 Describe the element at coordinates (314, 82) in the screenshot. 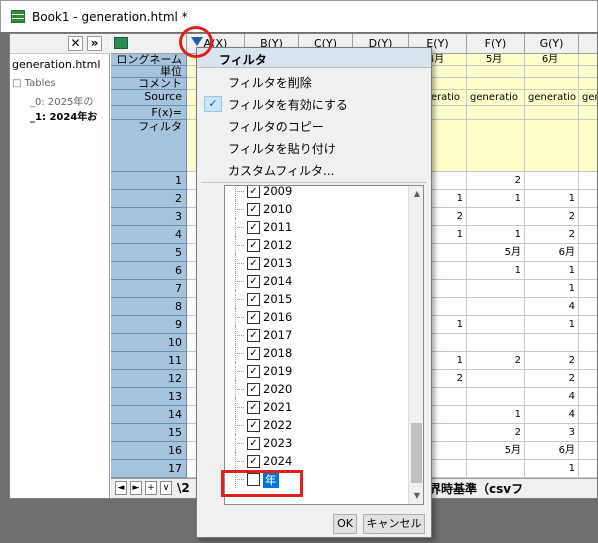

I see `filter-menu-item: フィルタを削除` at that location.